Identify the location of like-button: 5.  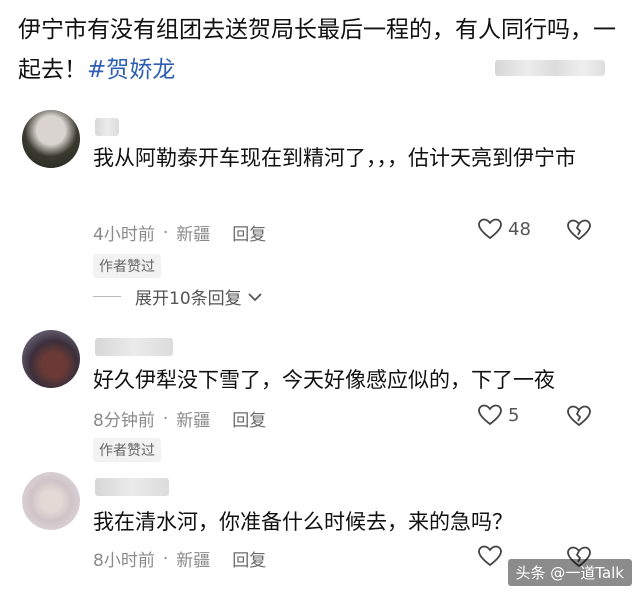
(498, 415).